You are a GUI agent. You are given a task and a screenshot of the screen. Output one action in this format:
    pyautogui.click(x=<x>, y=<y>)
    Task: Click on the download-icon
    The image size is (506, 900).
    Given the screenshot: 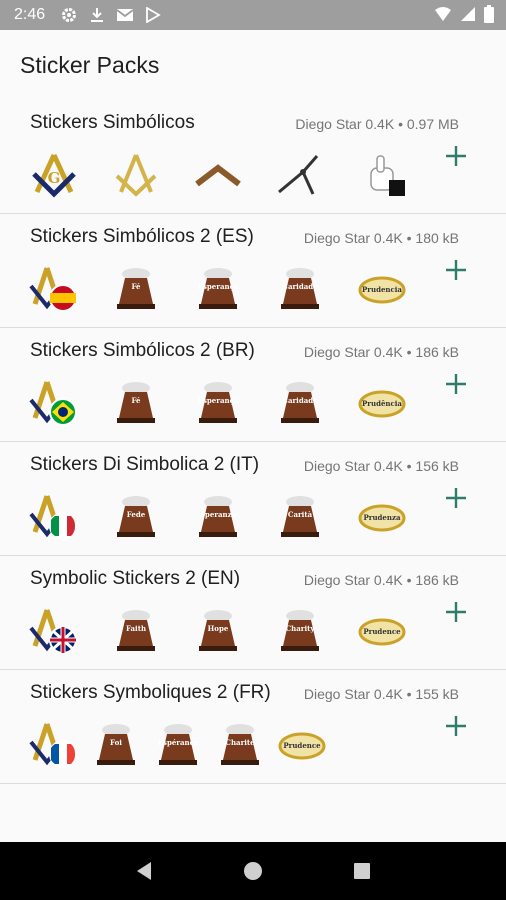 What is the action you would take?
    pyautogui.click(x=97, y=15)
    